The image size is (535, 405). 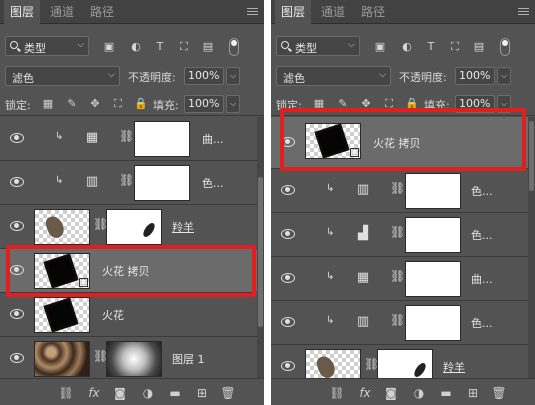 I want to click on layer-row: ⛓ 图层 1, so click(x=132, y=357).